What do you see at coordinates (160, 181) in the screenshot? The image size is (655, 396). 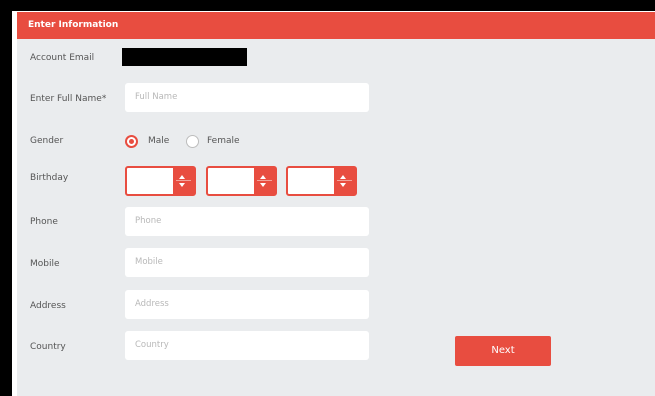 I see `birthday-day-spinner` at bounding box center [160, 181].